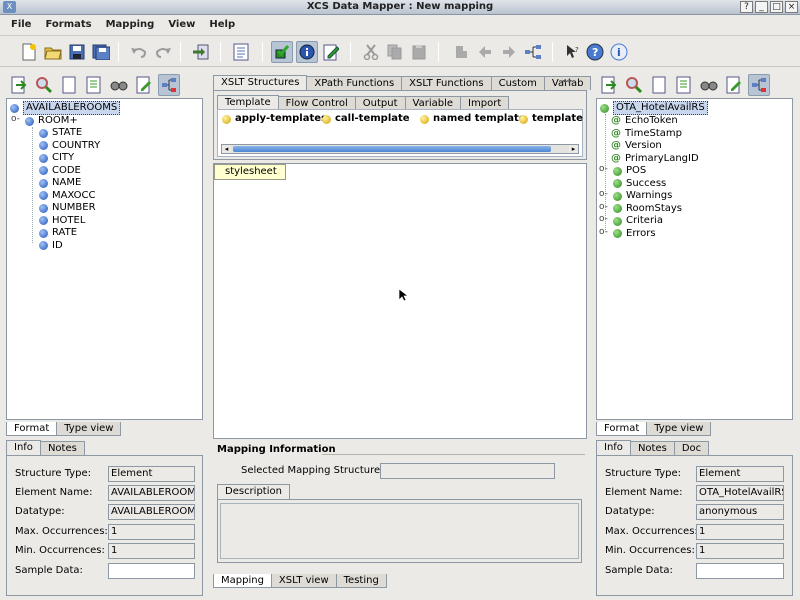  Describe the element at coordinates (654, 108) in the screenshot. I see `target-root-node: OTA_HotelAvailRS` at that location.